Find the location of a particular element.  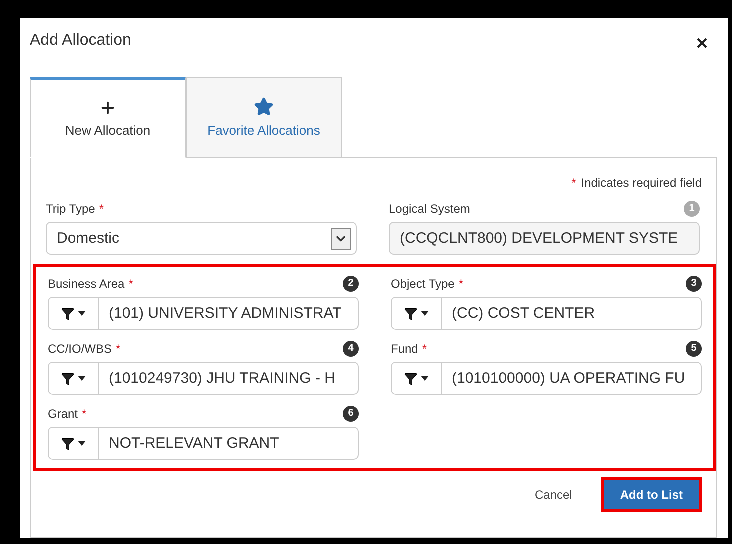

number-badge: 6 is located at coordinates (351, 414).